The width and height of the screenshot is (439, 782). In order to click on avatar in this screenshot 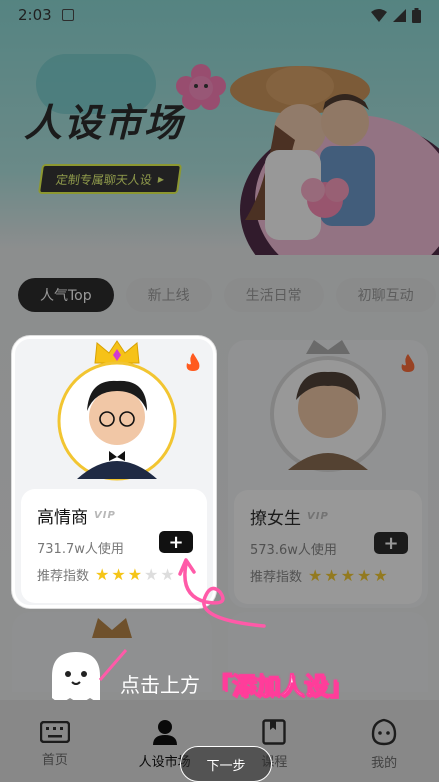, I will do `click(328, 406)`.